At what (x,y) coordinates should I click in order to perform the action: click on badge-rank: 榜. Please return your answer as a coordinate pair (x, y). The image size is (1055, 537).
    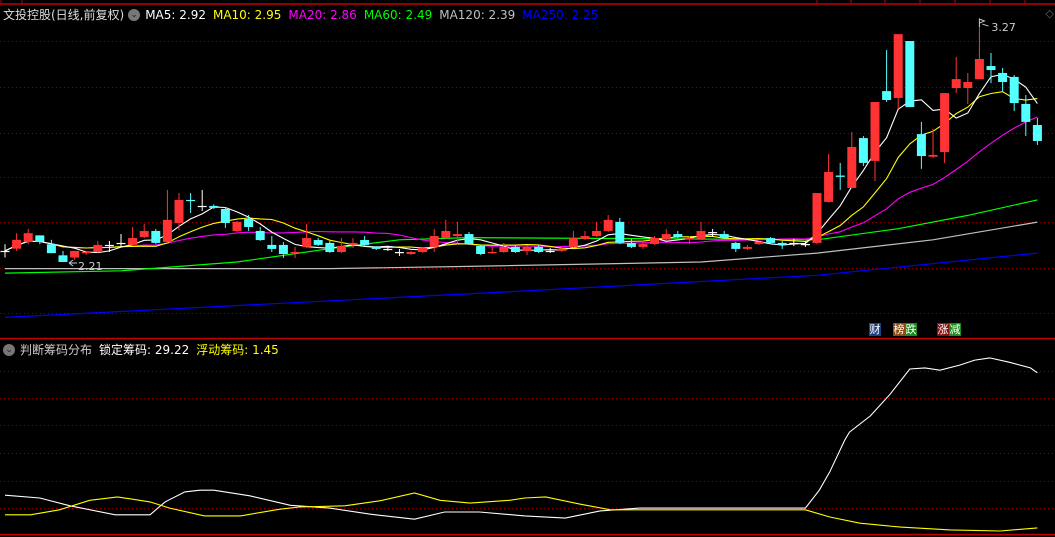
    Looking at the image, I should click on (899, 329).